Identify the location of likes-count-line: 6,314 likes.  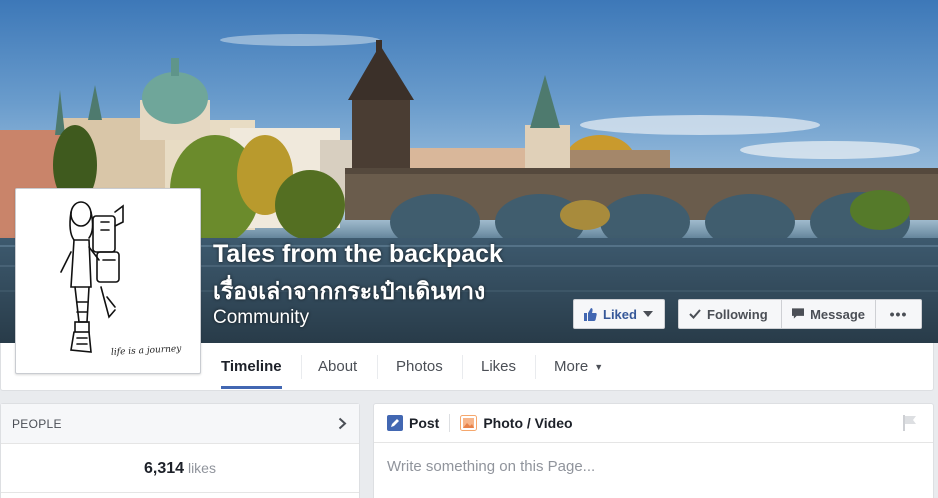
(180, 461).